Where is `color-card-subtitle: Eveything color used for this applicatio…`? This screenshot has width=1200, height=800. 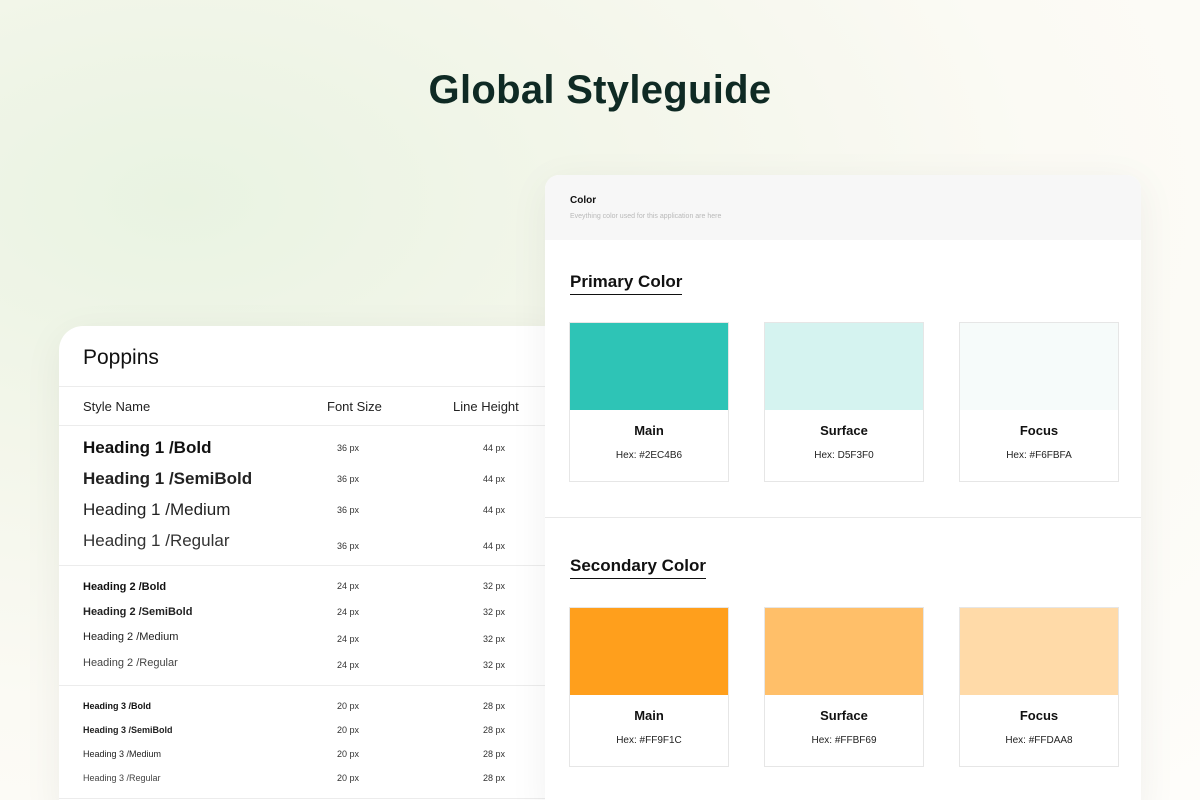 color-card-subtitle: Eveything color used for this applicatio… is located at coordinates (646, 216).